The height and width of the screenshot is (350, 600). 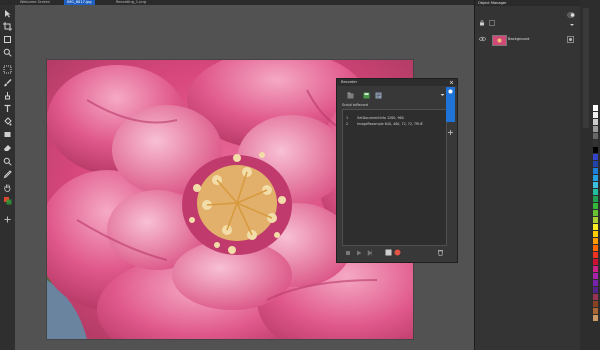 I want to click on layer-name: Background, so click(x=519, y=39).